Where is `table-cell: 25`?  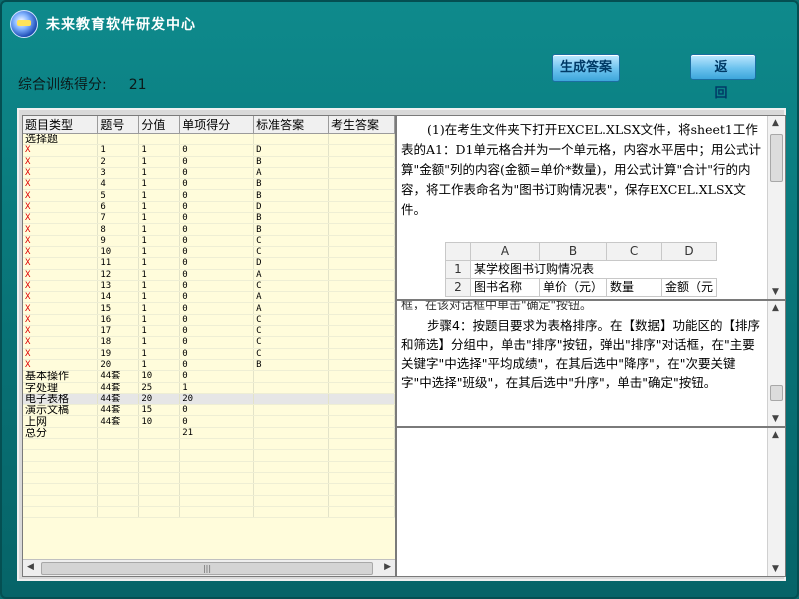 table-cell: 25 is located at coordinates (159, 388).